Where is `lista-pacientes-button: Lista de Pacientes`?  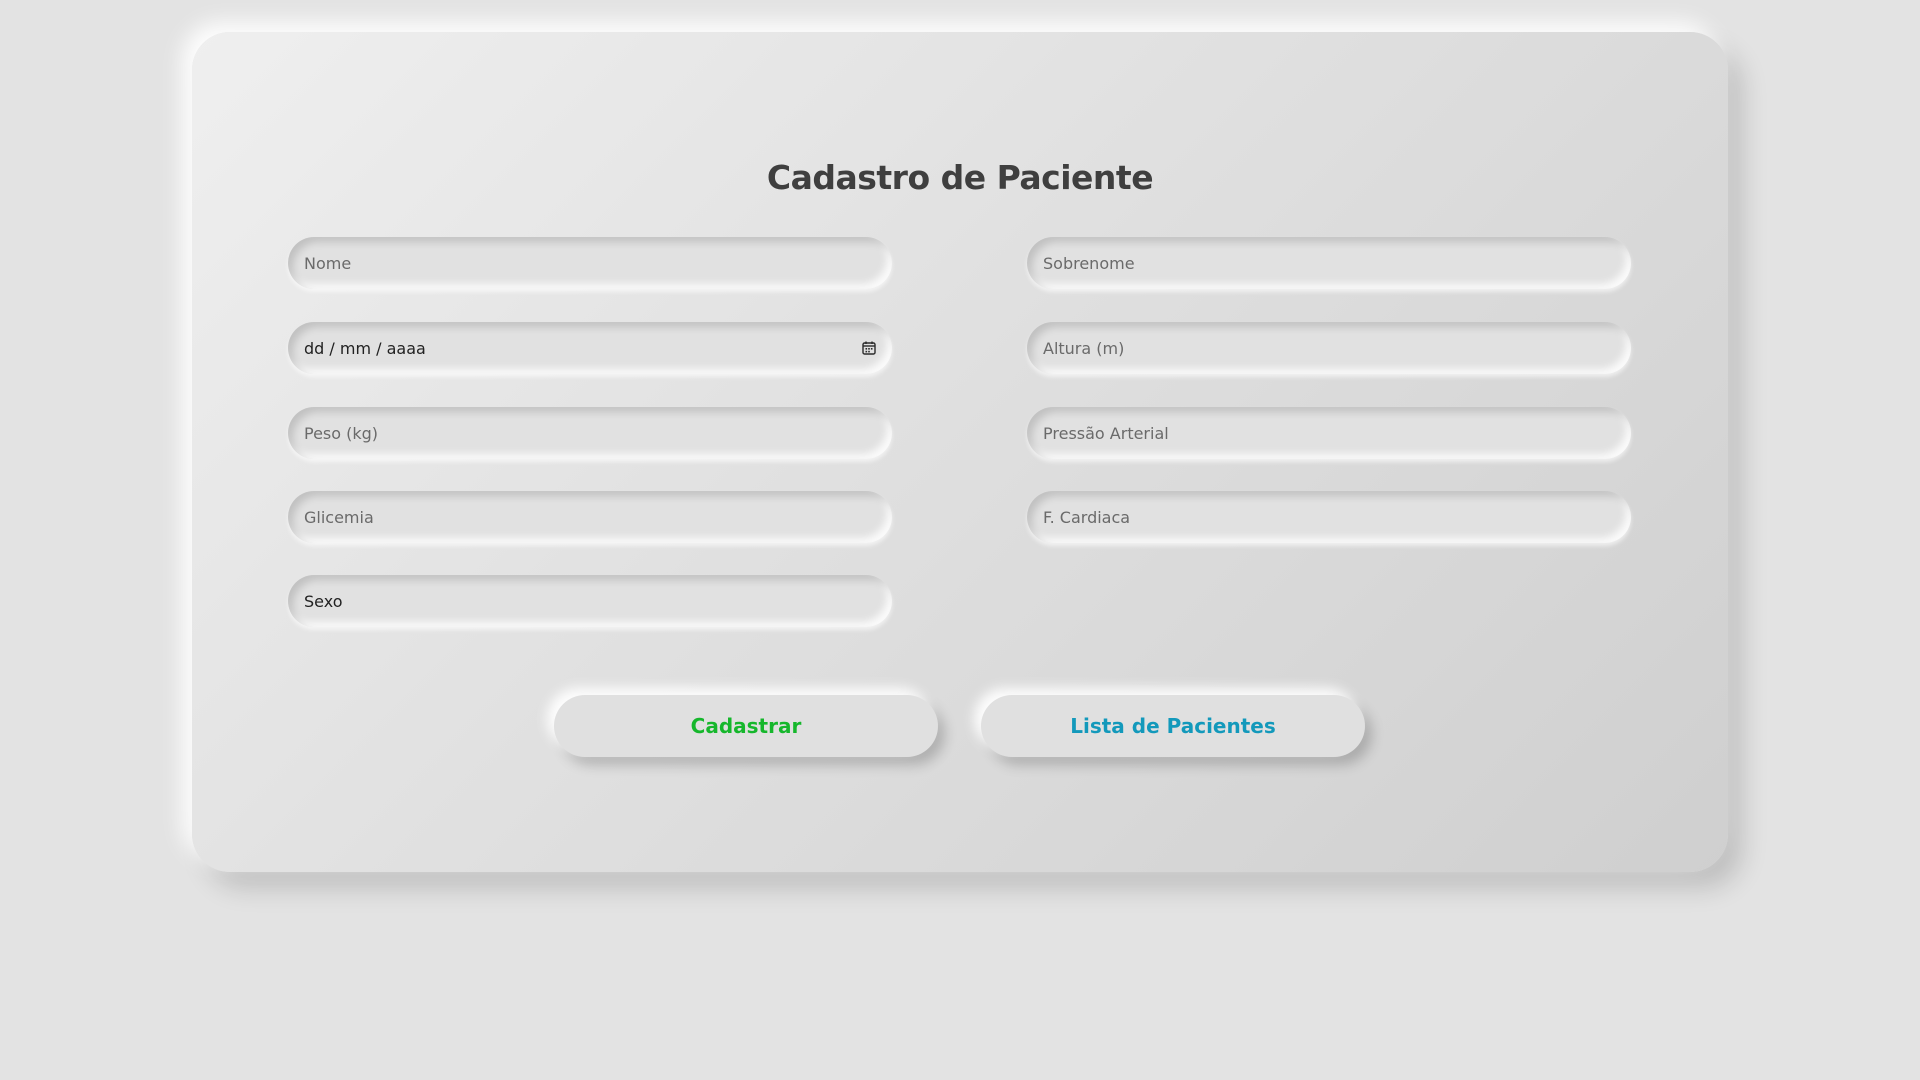 lista-pacientes-button: Lista de Pacientes is located at coordinates (1173, 726).